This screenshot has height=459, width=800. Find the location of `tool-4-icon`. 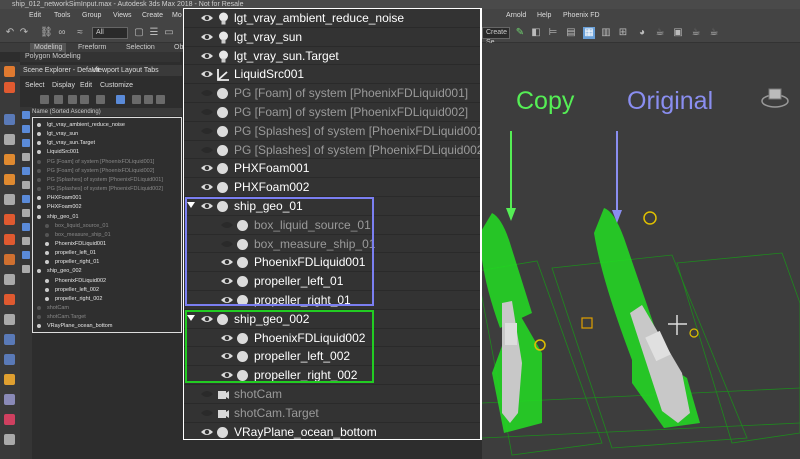

tool-4-icon is located at coordinates (9, 259).